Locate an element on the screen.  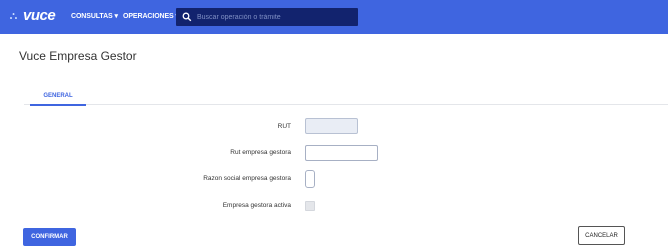
empresa-gestora-activa-checkbox is located at coordinates (310, 206).